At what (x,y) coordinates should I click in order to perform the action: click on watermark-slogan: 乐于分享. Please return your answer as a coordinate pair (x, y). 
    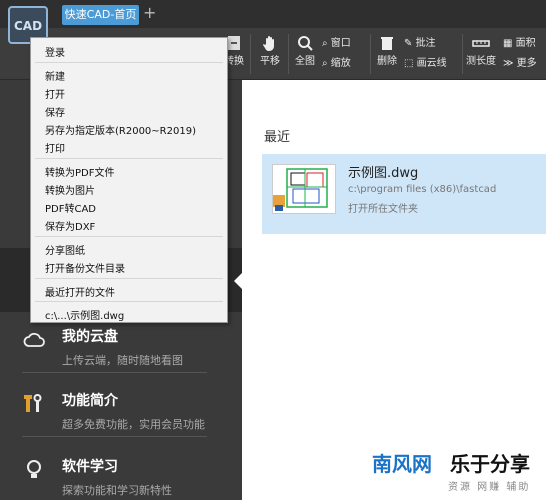
    Looking at the image, I should click on (490, 464).